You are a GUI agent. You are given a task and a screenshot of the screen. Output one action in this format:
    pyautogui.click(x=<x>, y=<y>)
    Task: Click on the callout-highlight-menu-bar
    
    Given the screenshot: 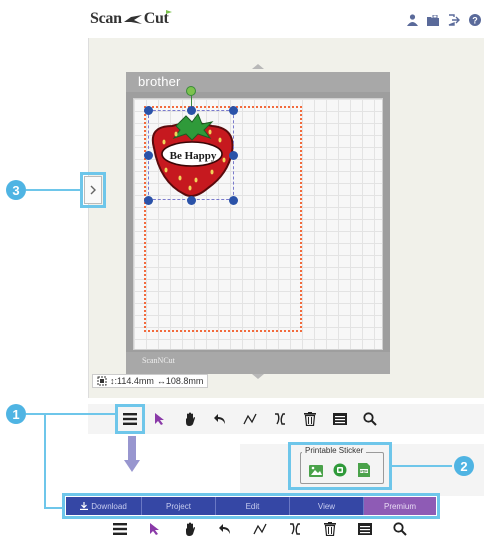 What is the action you would take?
    pyautogui.click(x=251, y=506)
    